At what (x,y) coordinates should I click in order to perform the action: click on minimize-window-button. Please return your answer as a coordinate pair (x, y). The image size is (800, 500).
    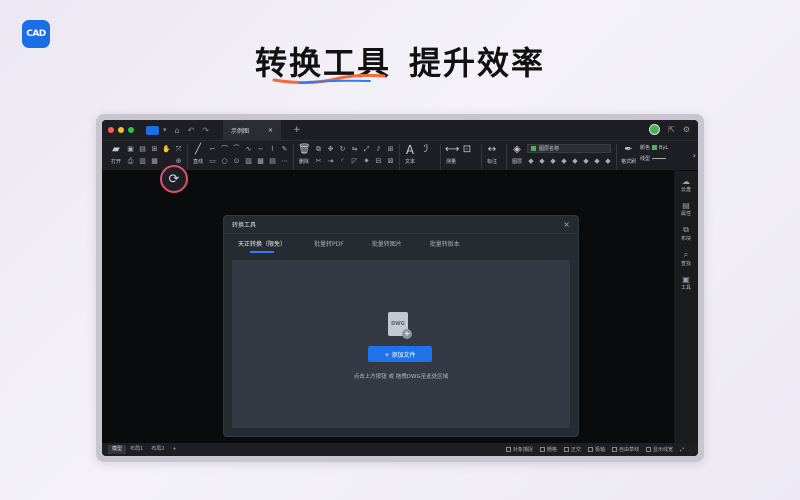
    Looking at the image, I should click on (121, 130).